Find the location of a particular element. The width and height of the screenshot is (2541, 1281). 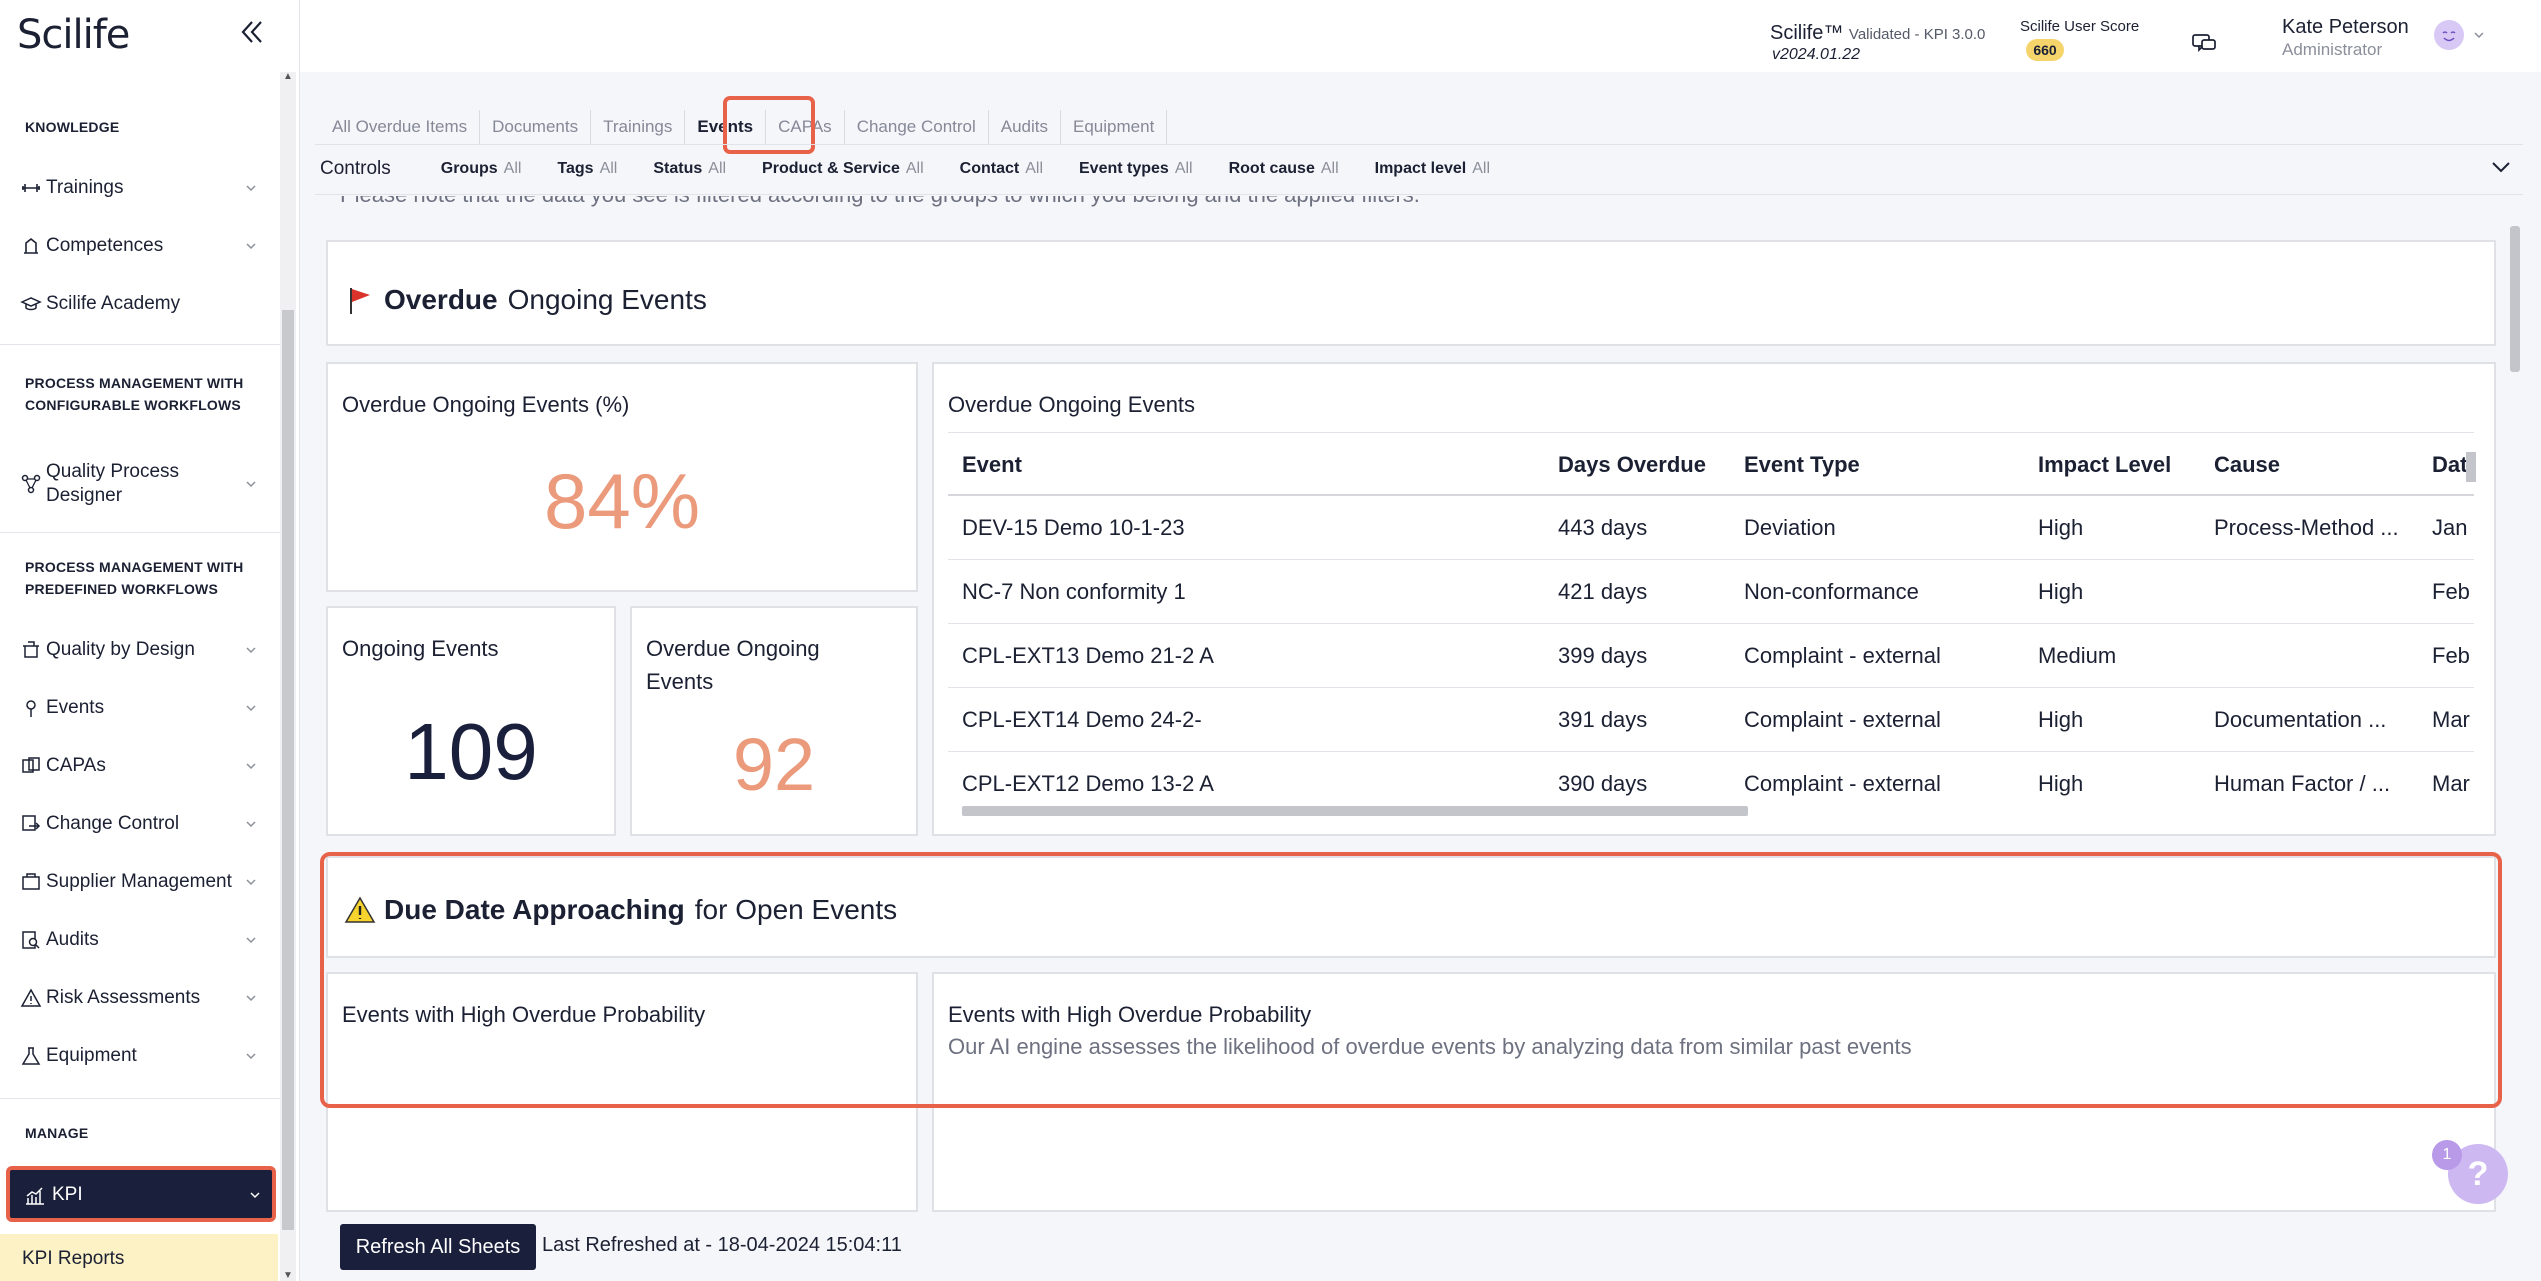

filter-event-types: Event types All is located at coordinates (1136, 169).